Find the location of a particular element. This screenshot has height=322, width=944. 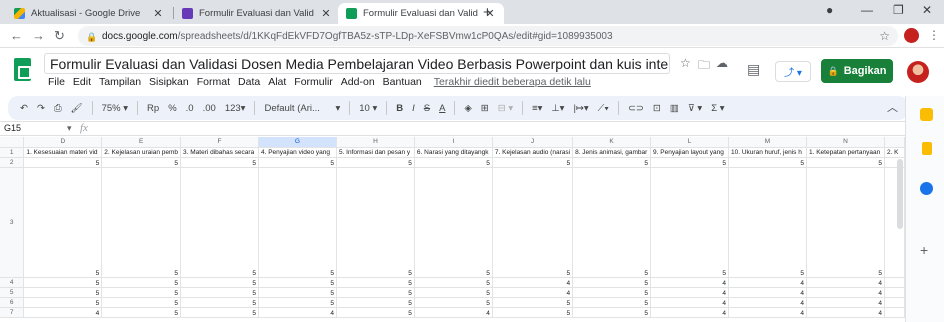

insert-chart-icon: ▥ is located at coordinates (674, 108).